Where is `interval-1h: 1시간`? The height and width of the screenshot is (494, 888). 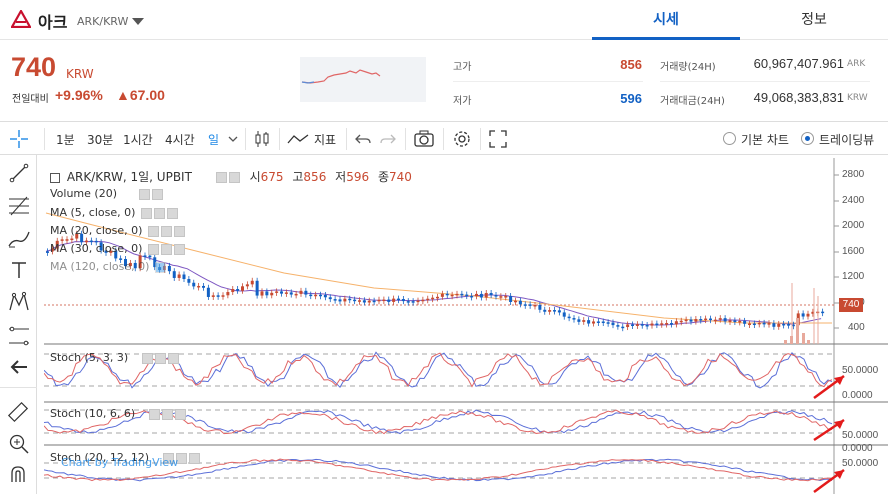 interval-1h: 1시간 is located at coordinates (138, 139).